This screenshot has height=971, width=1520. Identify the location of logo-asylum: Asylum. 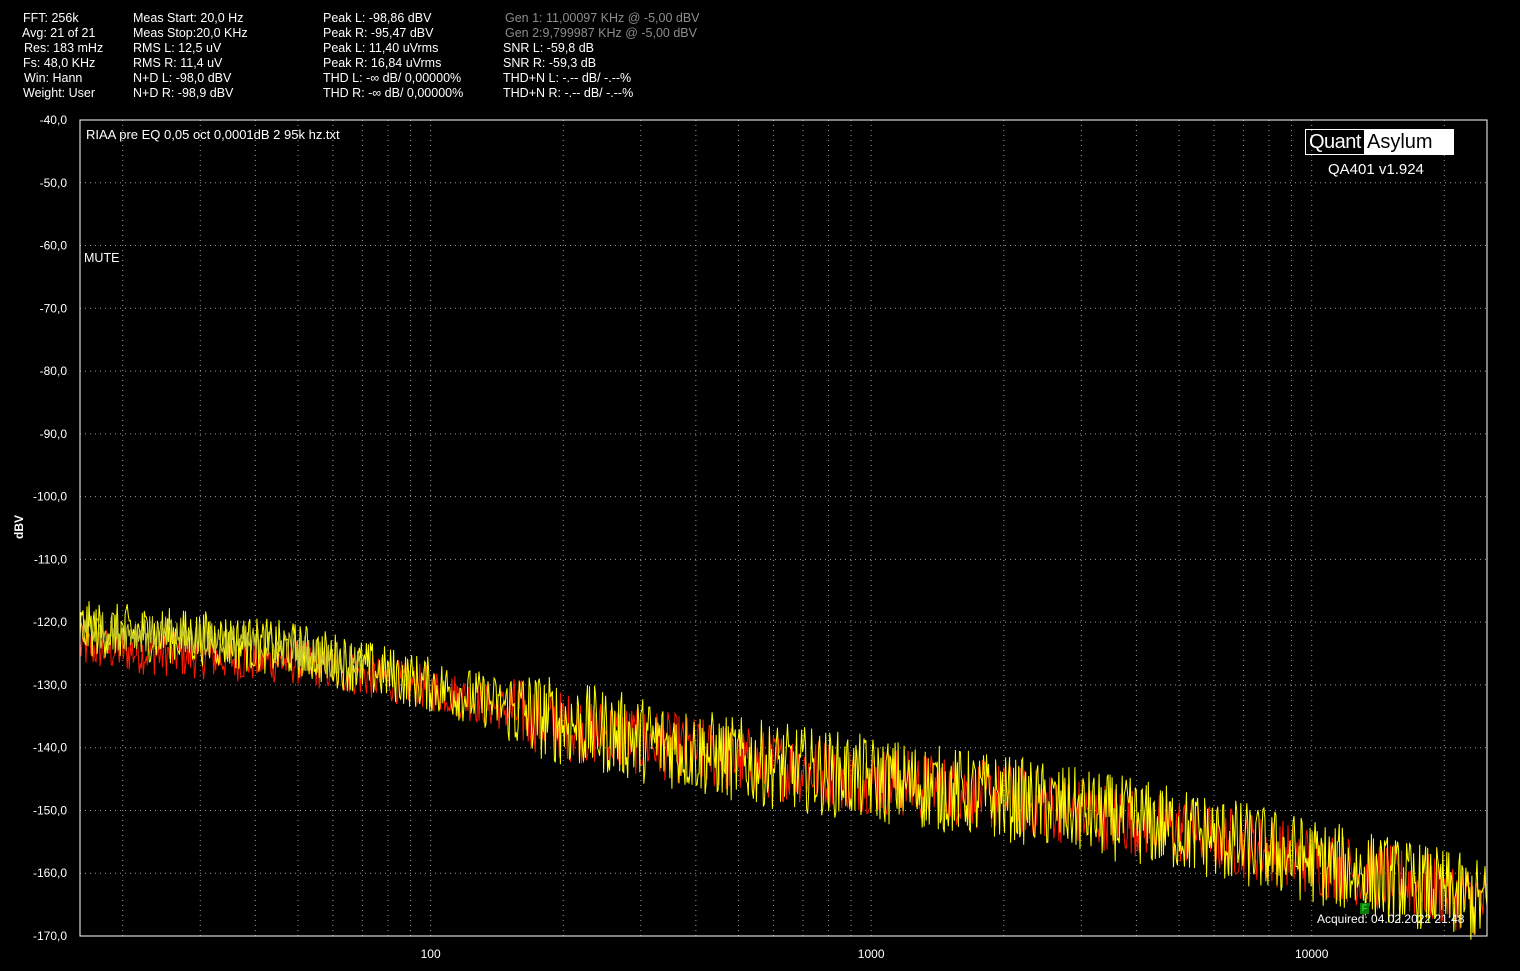
(1408, 142).